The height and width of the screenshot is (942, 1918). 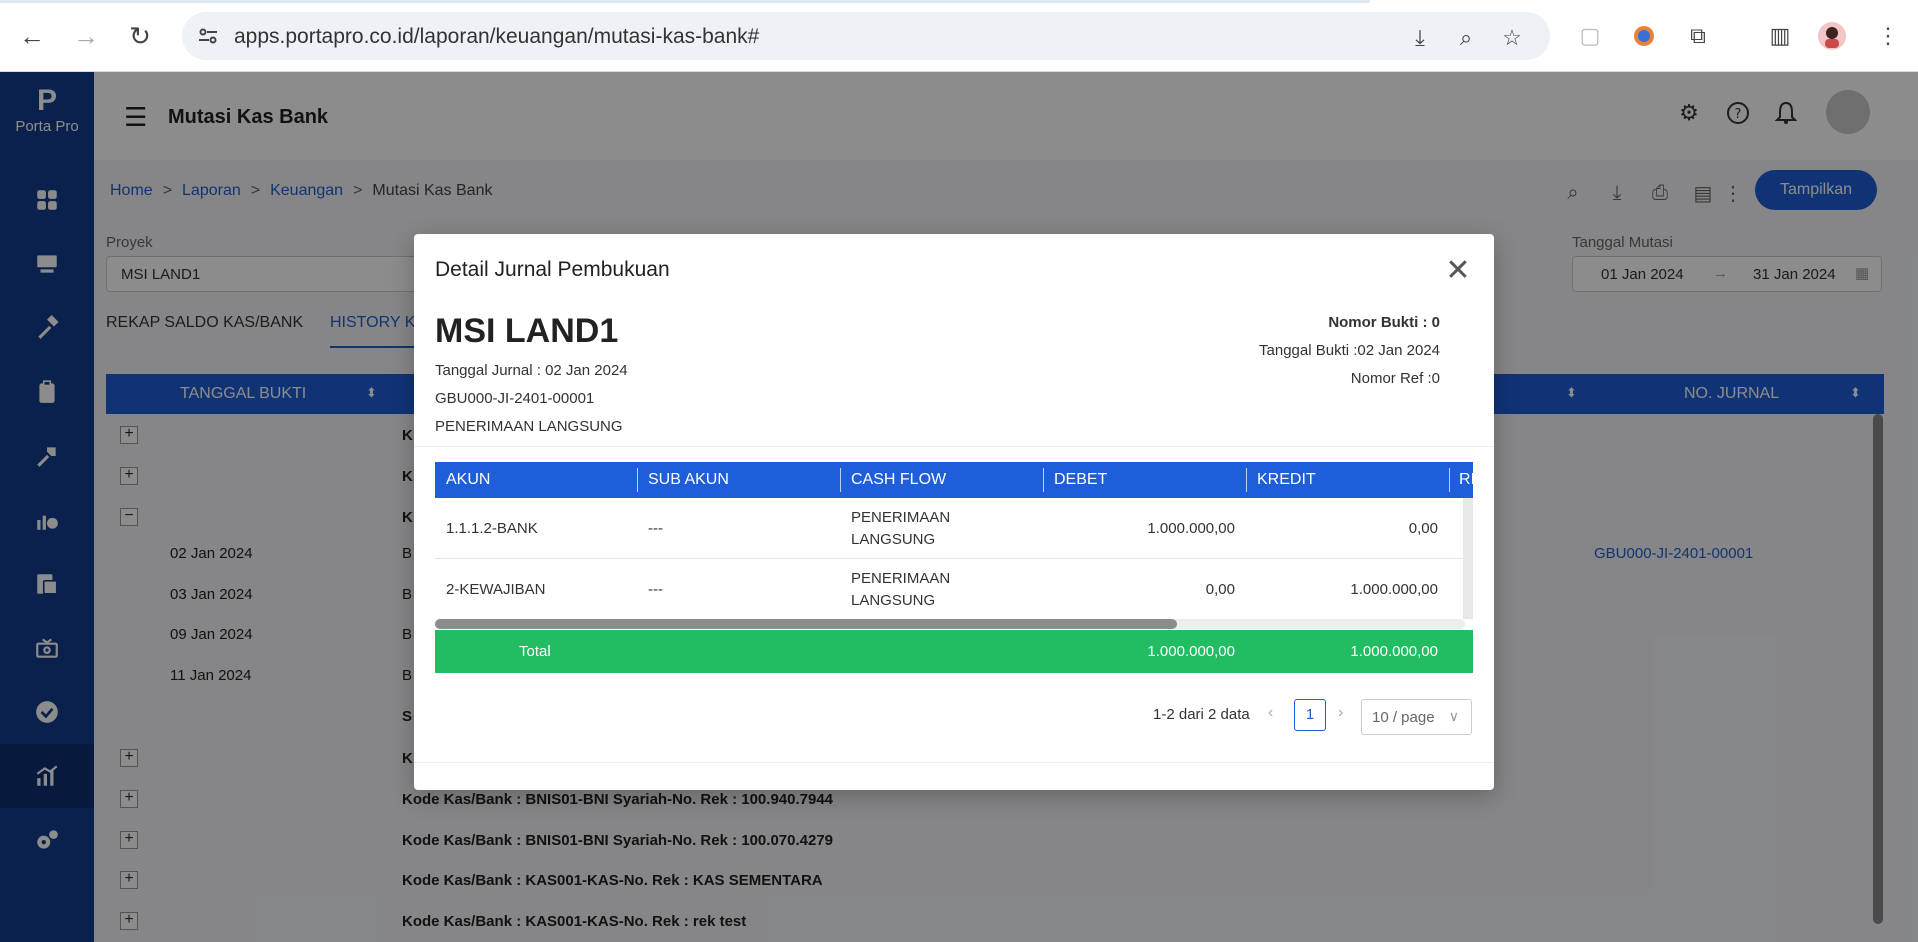 What do you see at coordinates (1453, 716) in the screenshot?
I see `chevron-down-icon: ∨` at bounding box center [1453, 716].